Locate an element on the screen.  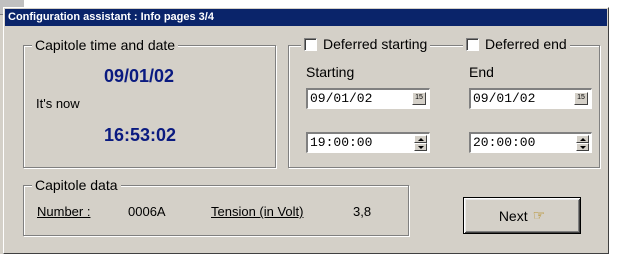
start-time-spinner is located at coordinates (420, 143).